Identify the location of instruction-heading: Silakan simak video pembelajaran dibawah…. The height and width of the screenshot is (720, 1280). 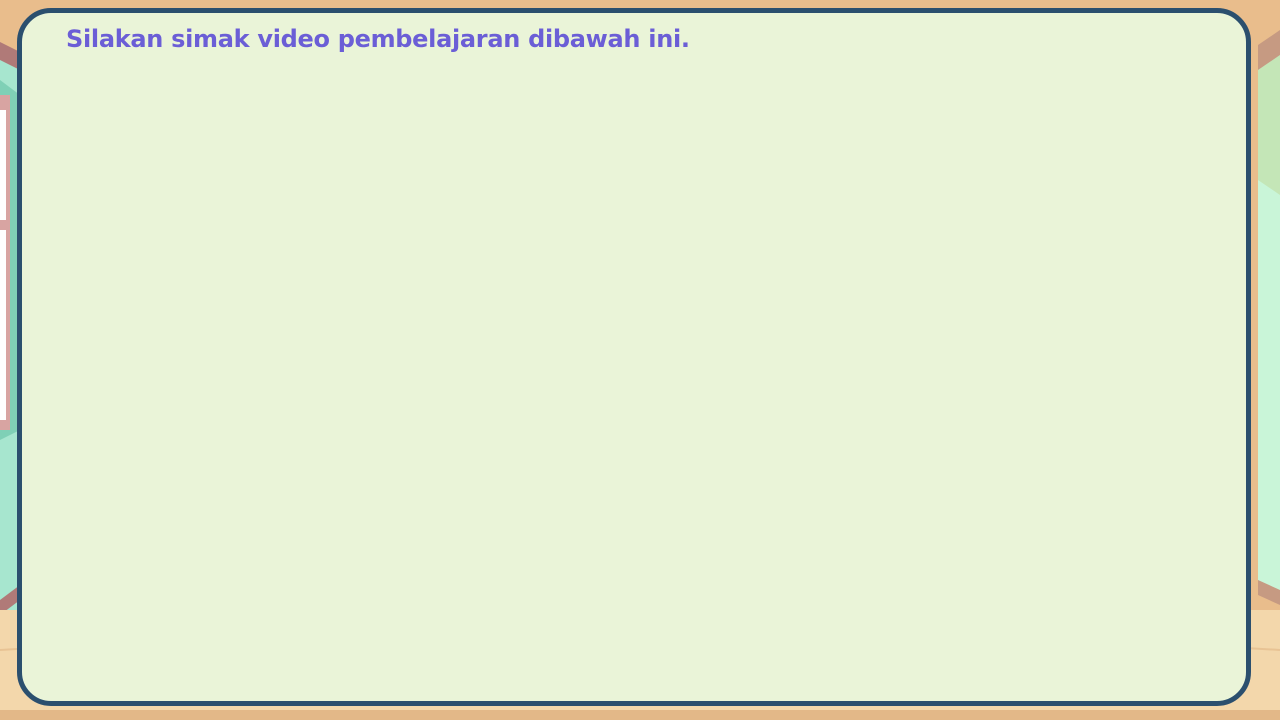
(378, 39).